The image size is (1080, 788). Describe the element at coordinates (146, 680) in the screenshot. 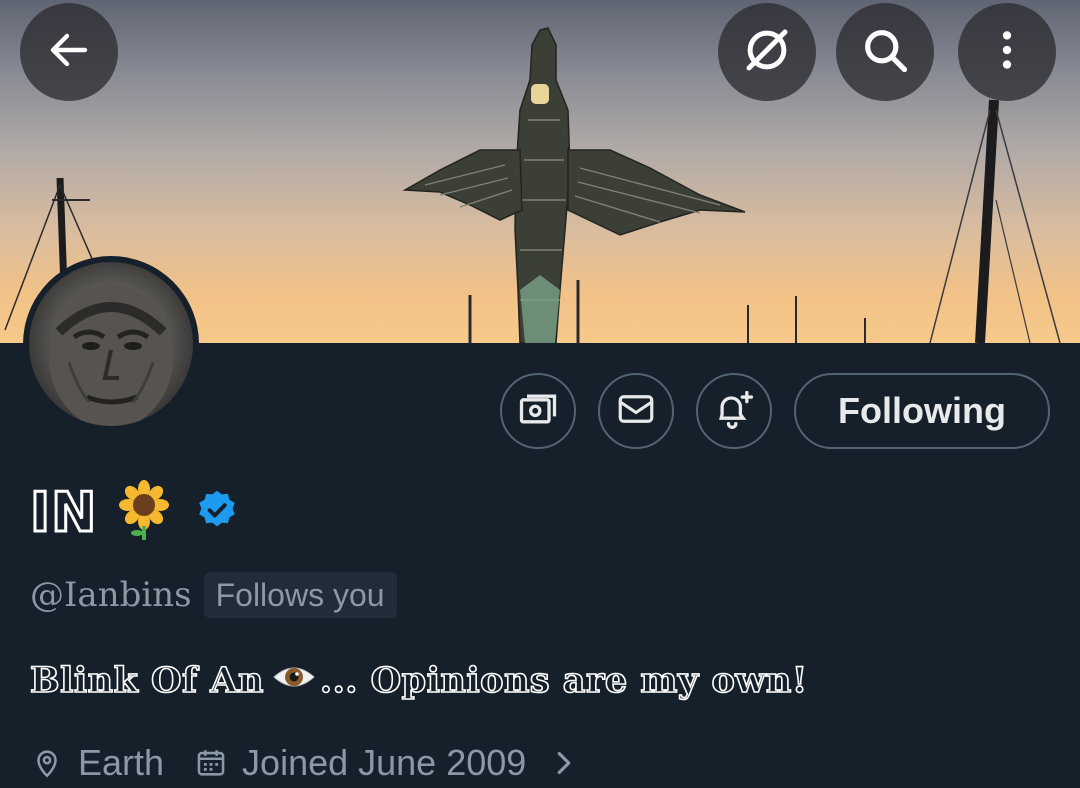

I see `bio-text-prefix: Blink Of An` at that location.